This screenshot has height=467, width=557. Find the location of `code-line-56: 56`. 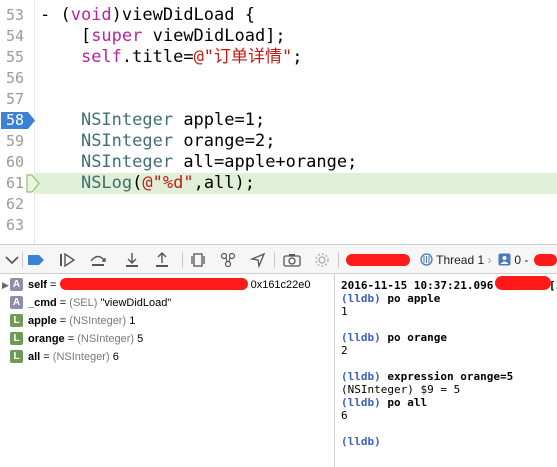

code-line-56: 56 is located at coordinates (278, 78).